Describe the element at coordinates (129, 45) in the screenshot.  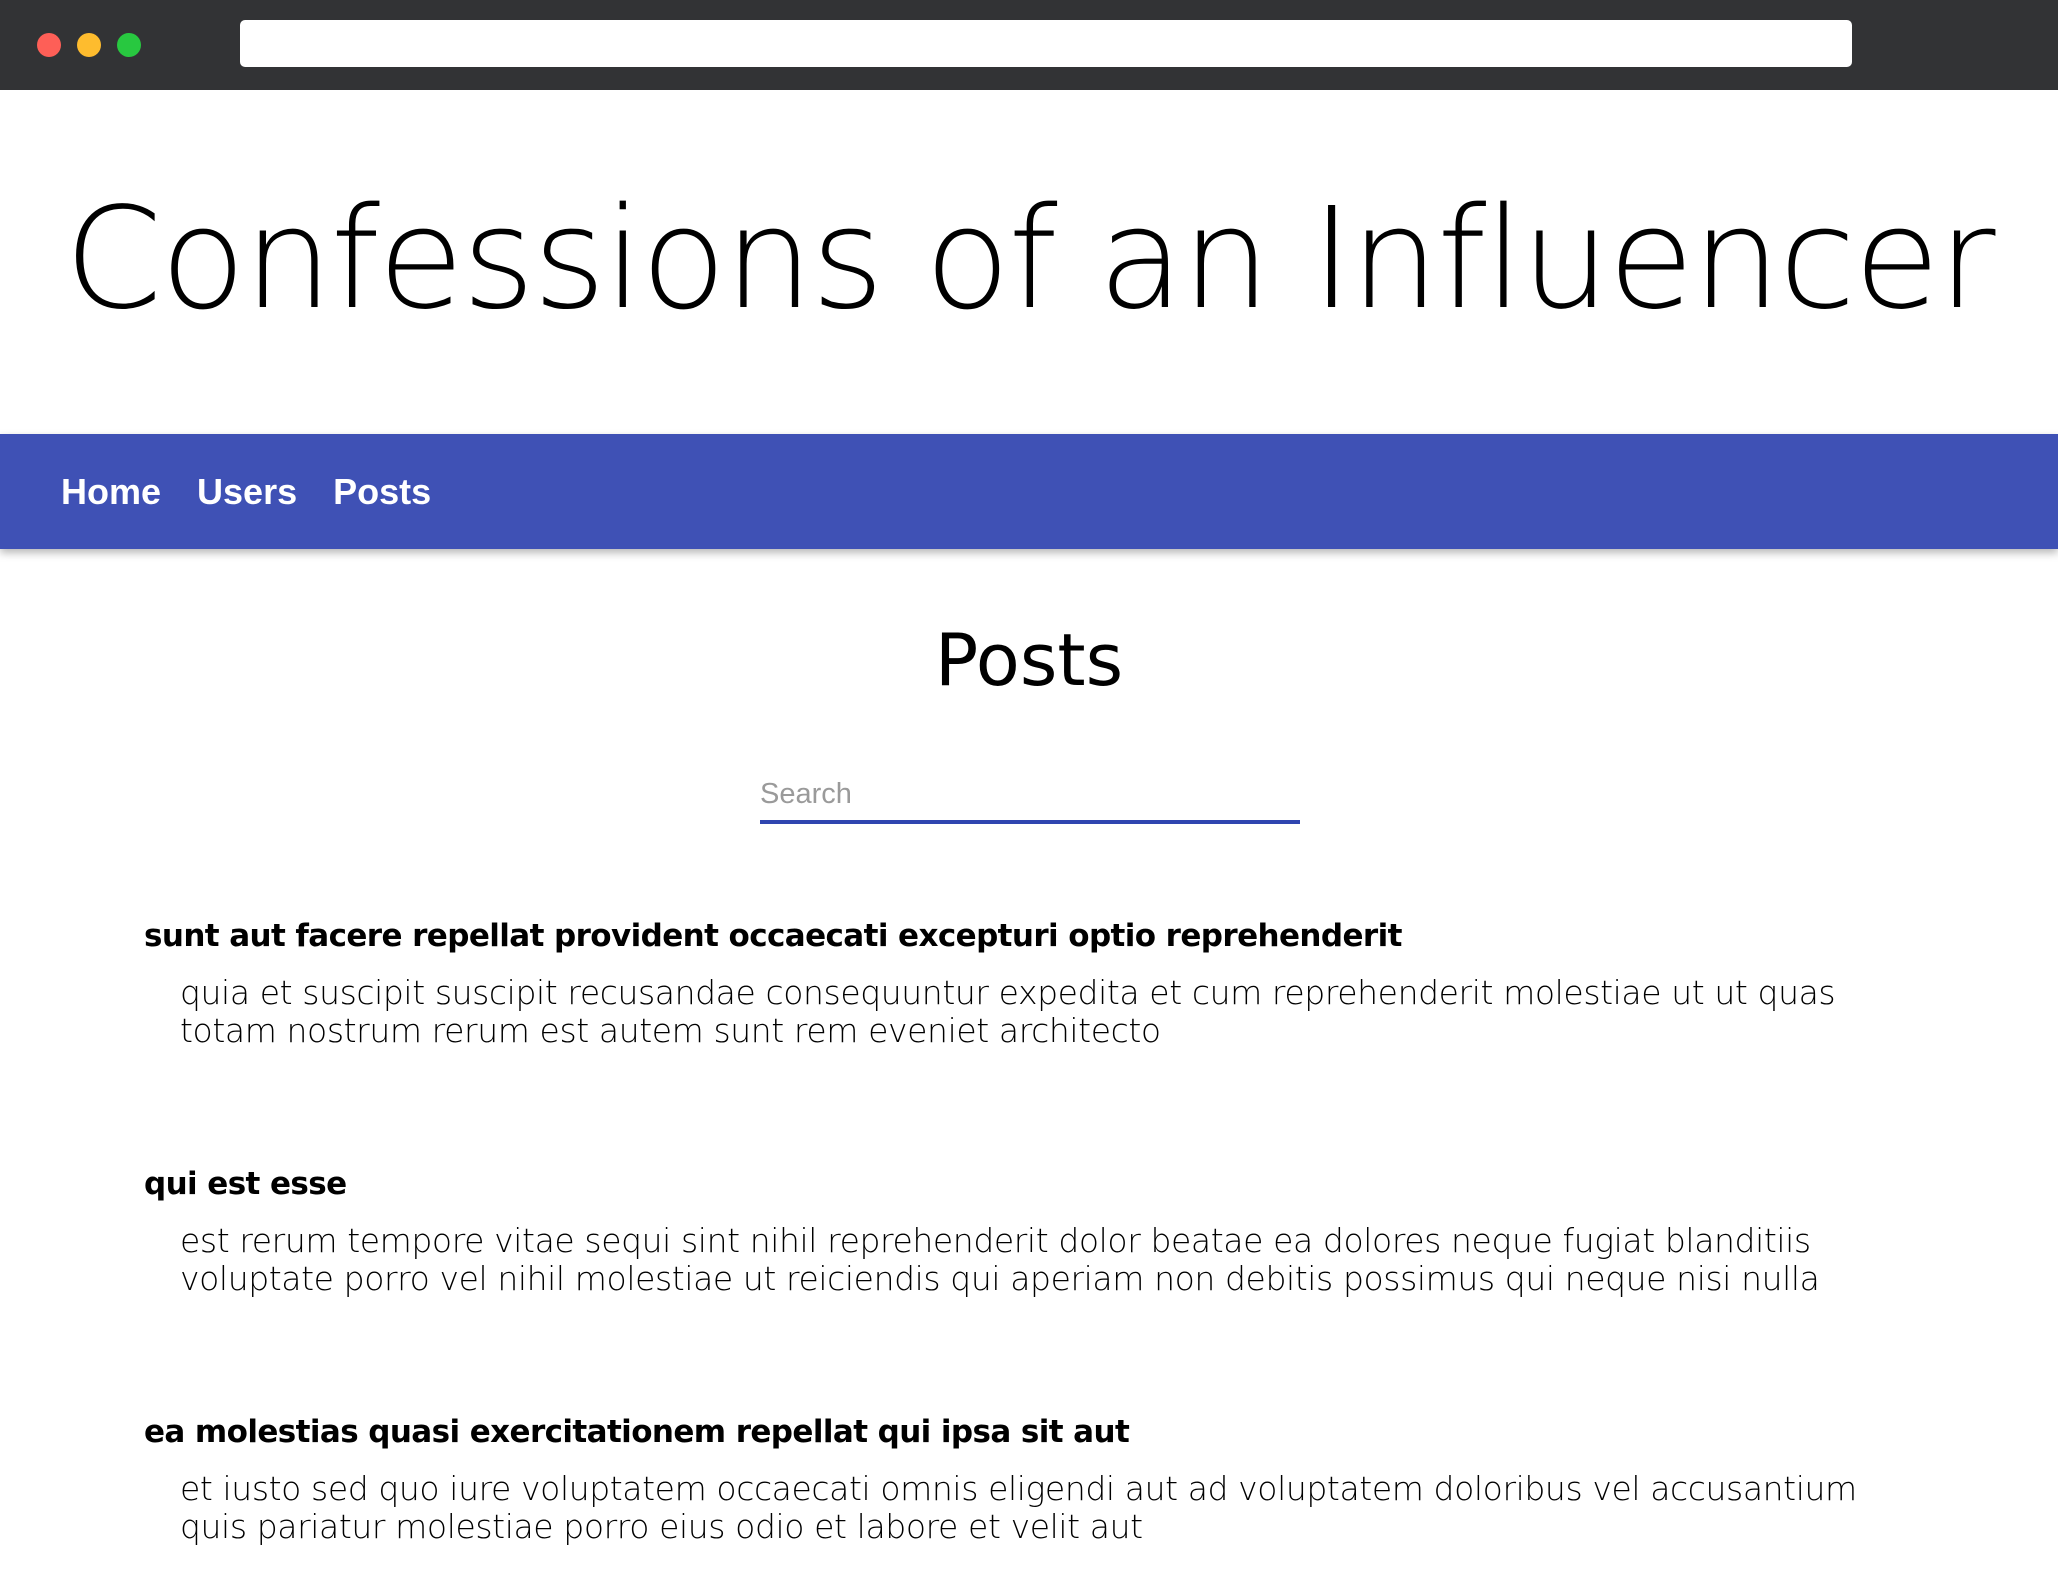
I see `zoom-window-button` at that location.